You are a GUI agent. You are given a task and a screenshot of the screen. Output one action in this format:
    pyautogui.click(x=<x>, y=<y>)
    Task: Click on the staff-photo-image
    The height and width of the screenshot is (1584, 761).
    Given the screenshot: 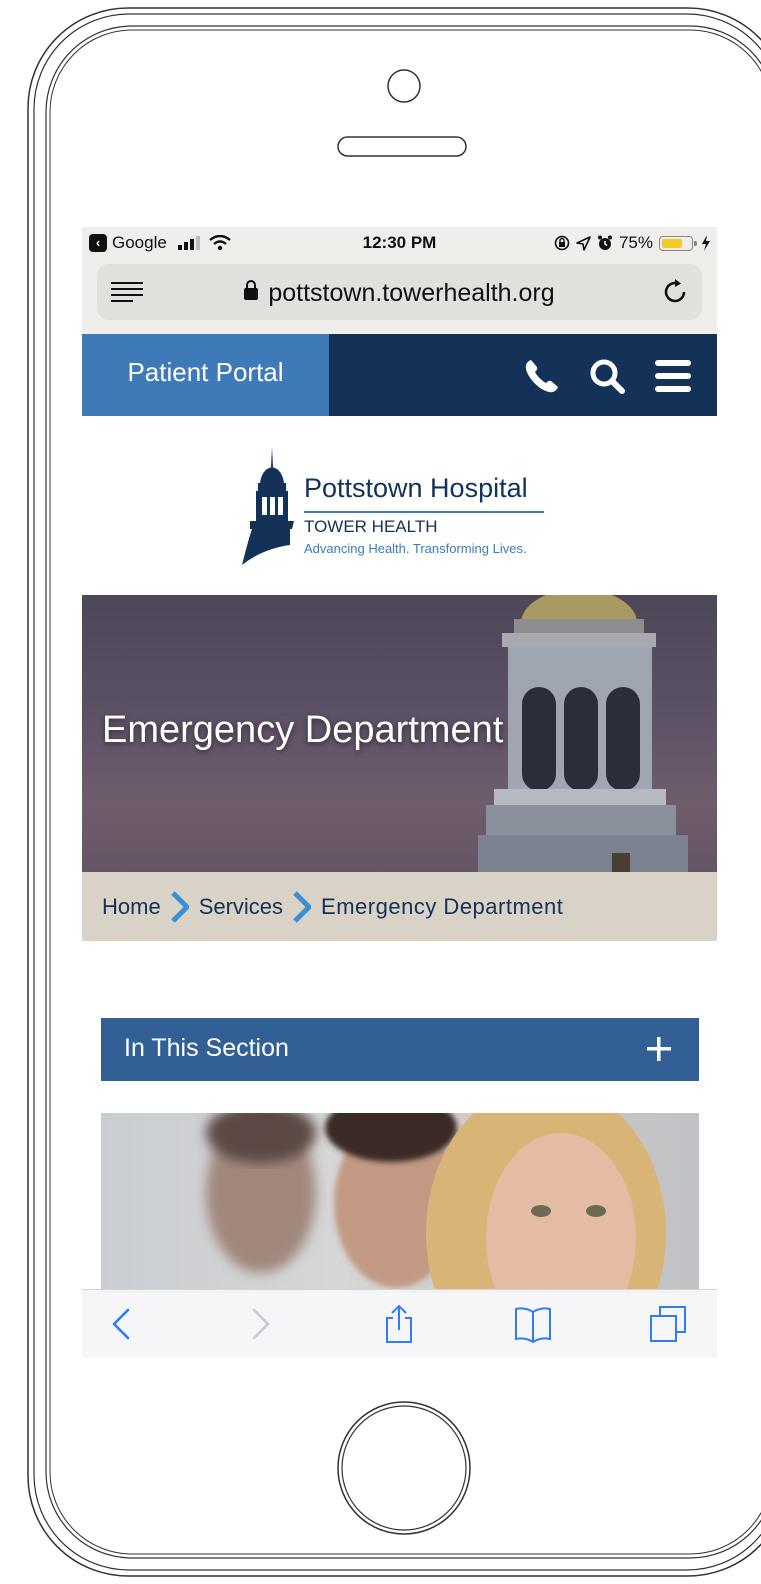 What is the action you would take?
    pyautogui.click(x=436, y=1203)
    